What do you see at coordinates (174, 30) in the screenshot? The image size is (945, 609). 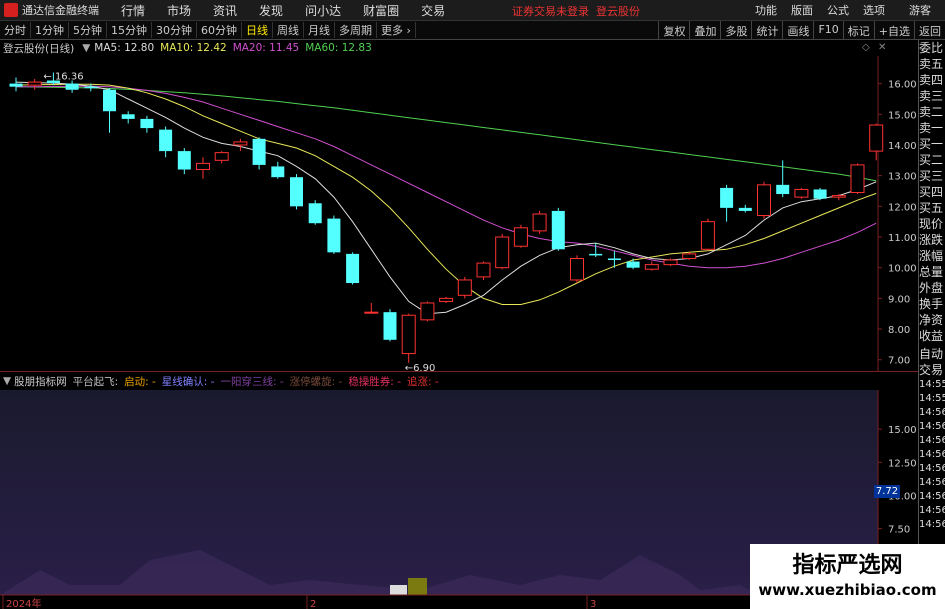 I see `period-30min: 30分钟` at bounding box center [174, 30].